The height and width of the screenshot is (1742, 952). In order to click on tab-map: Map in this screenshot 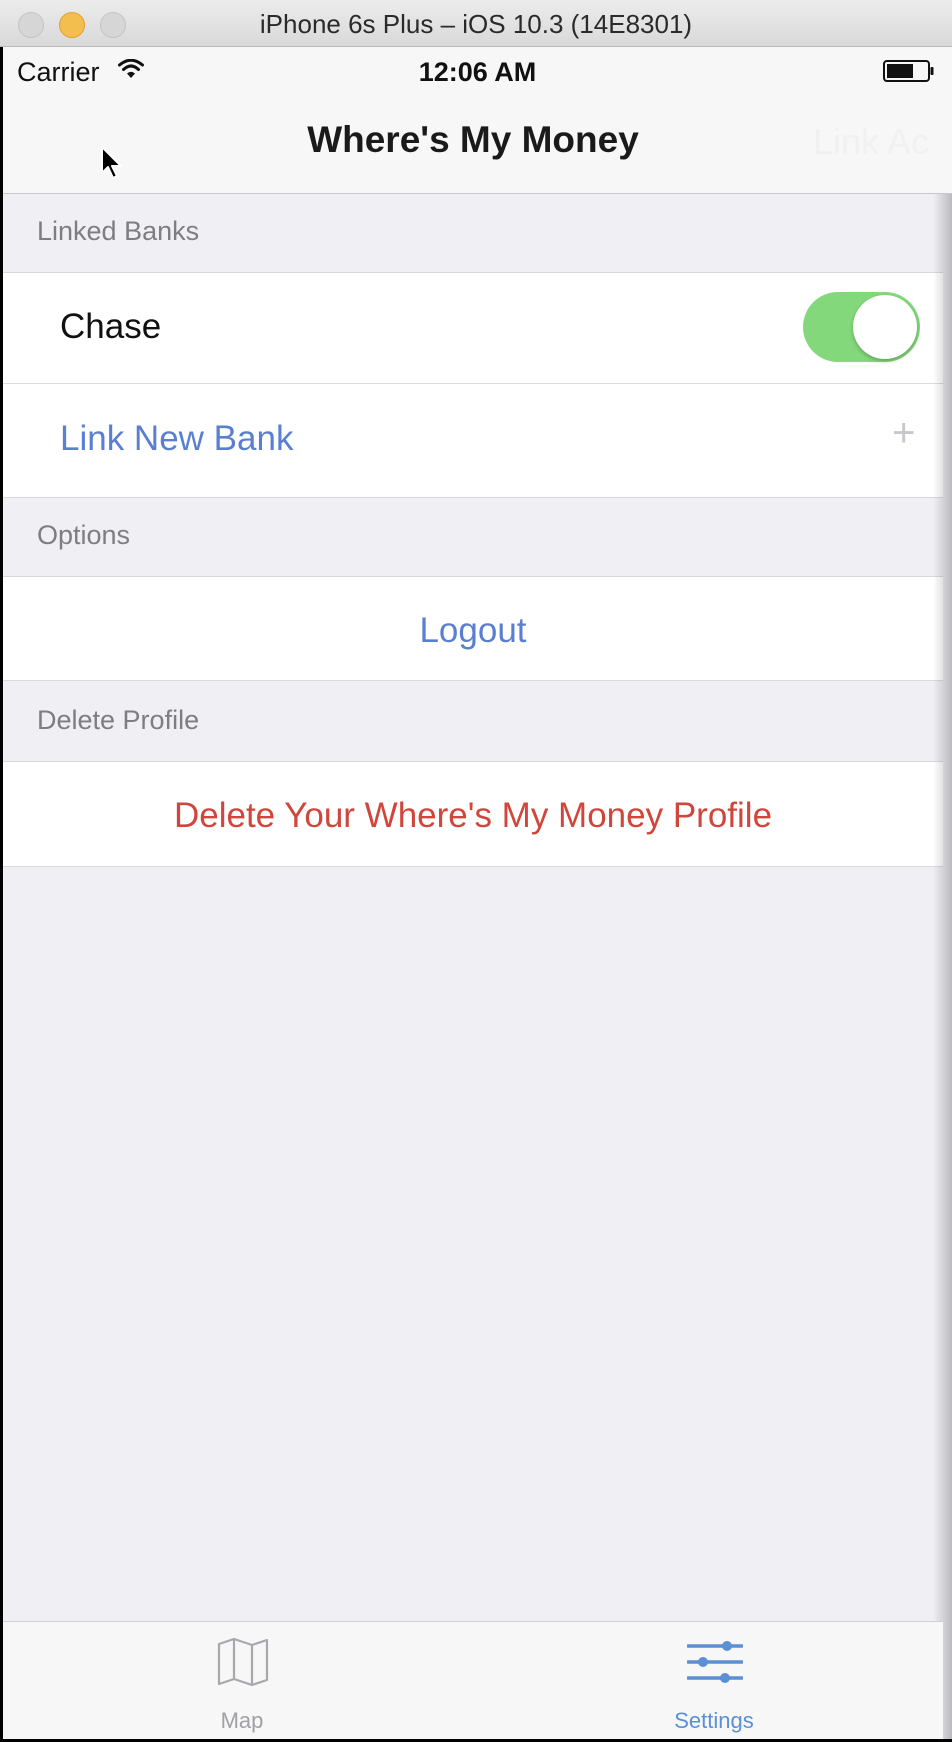, I will do `click(242, 1680)`.